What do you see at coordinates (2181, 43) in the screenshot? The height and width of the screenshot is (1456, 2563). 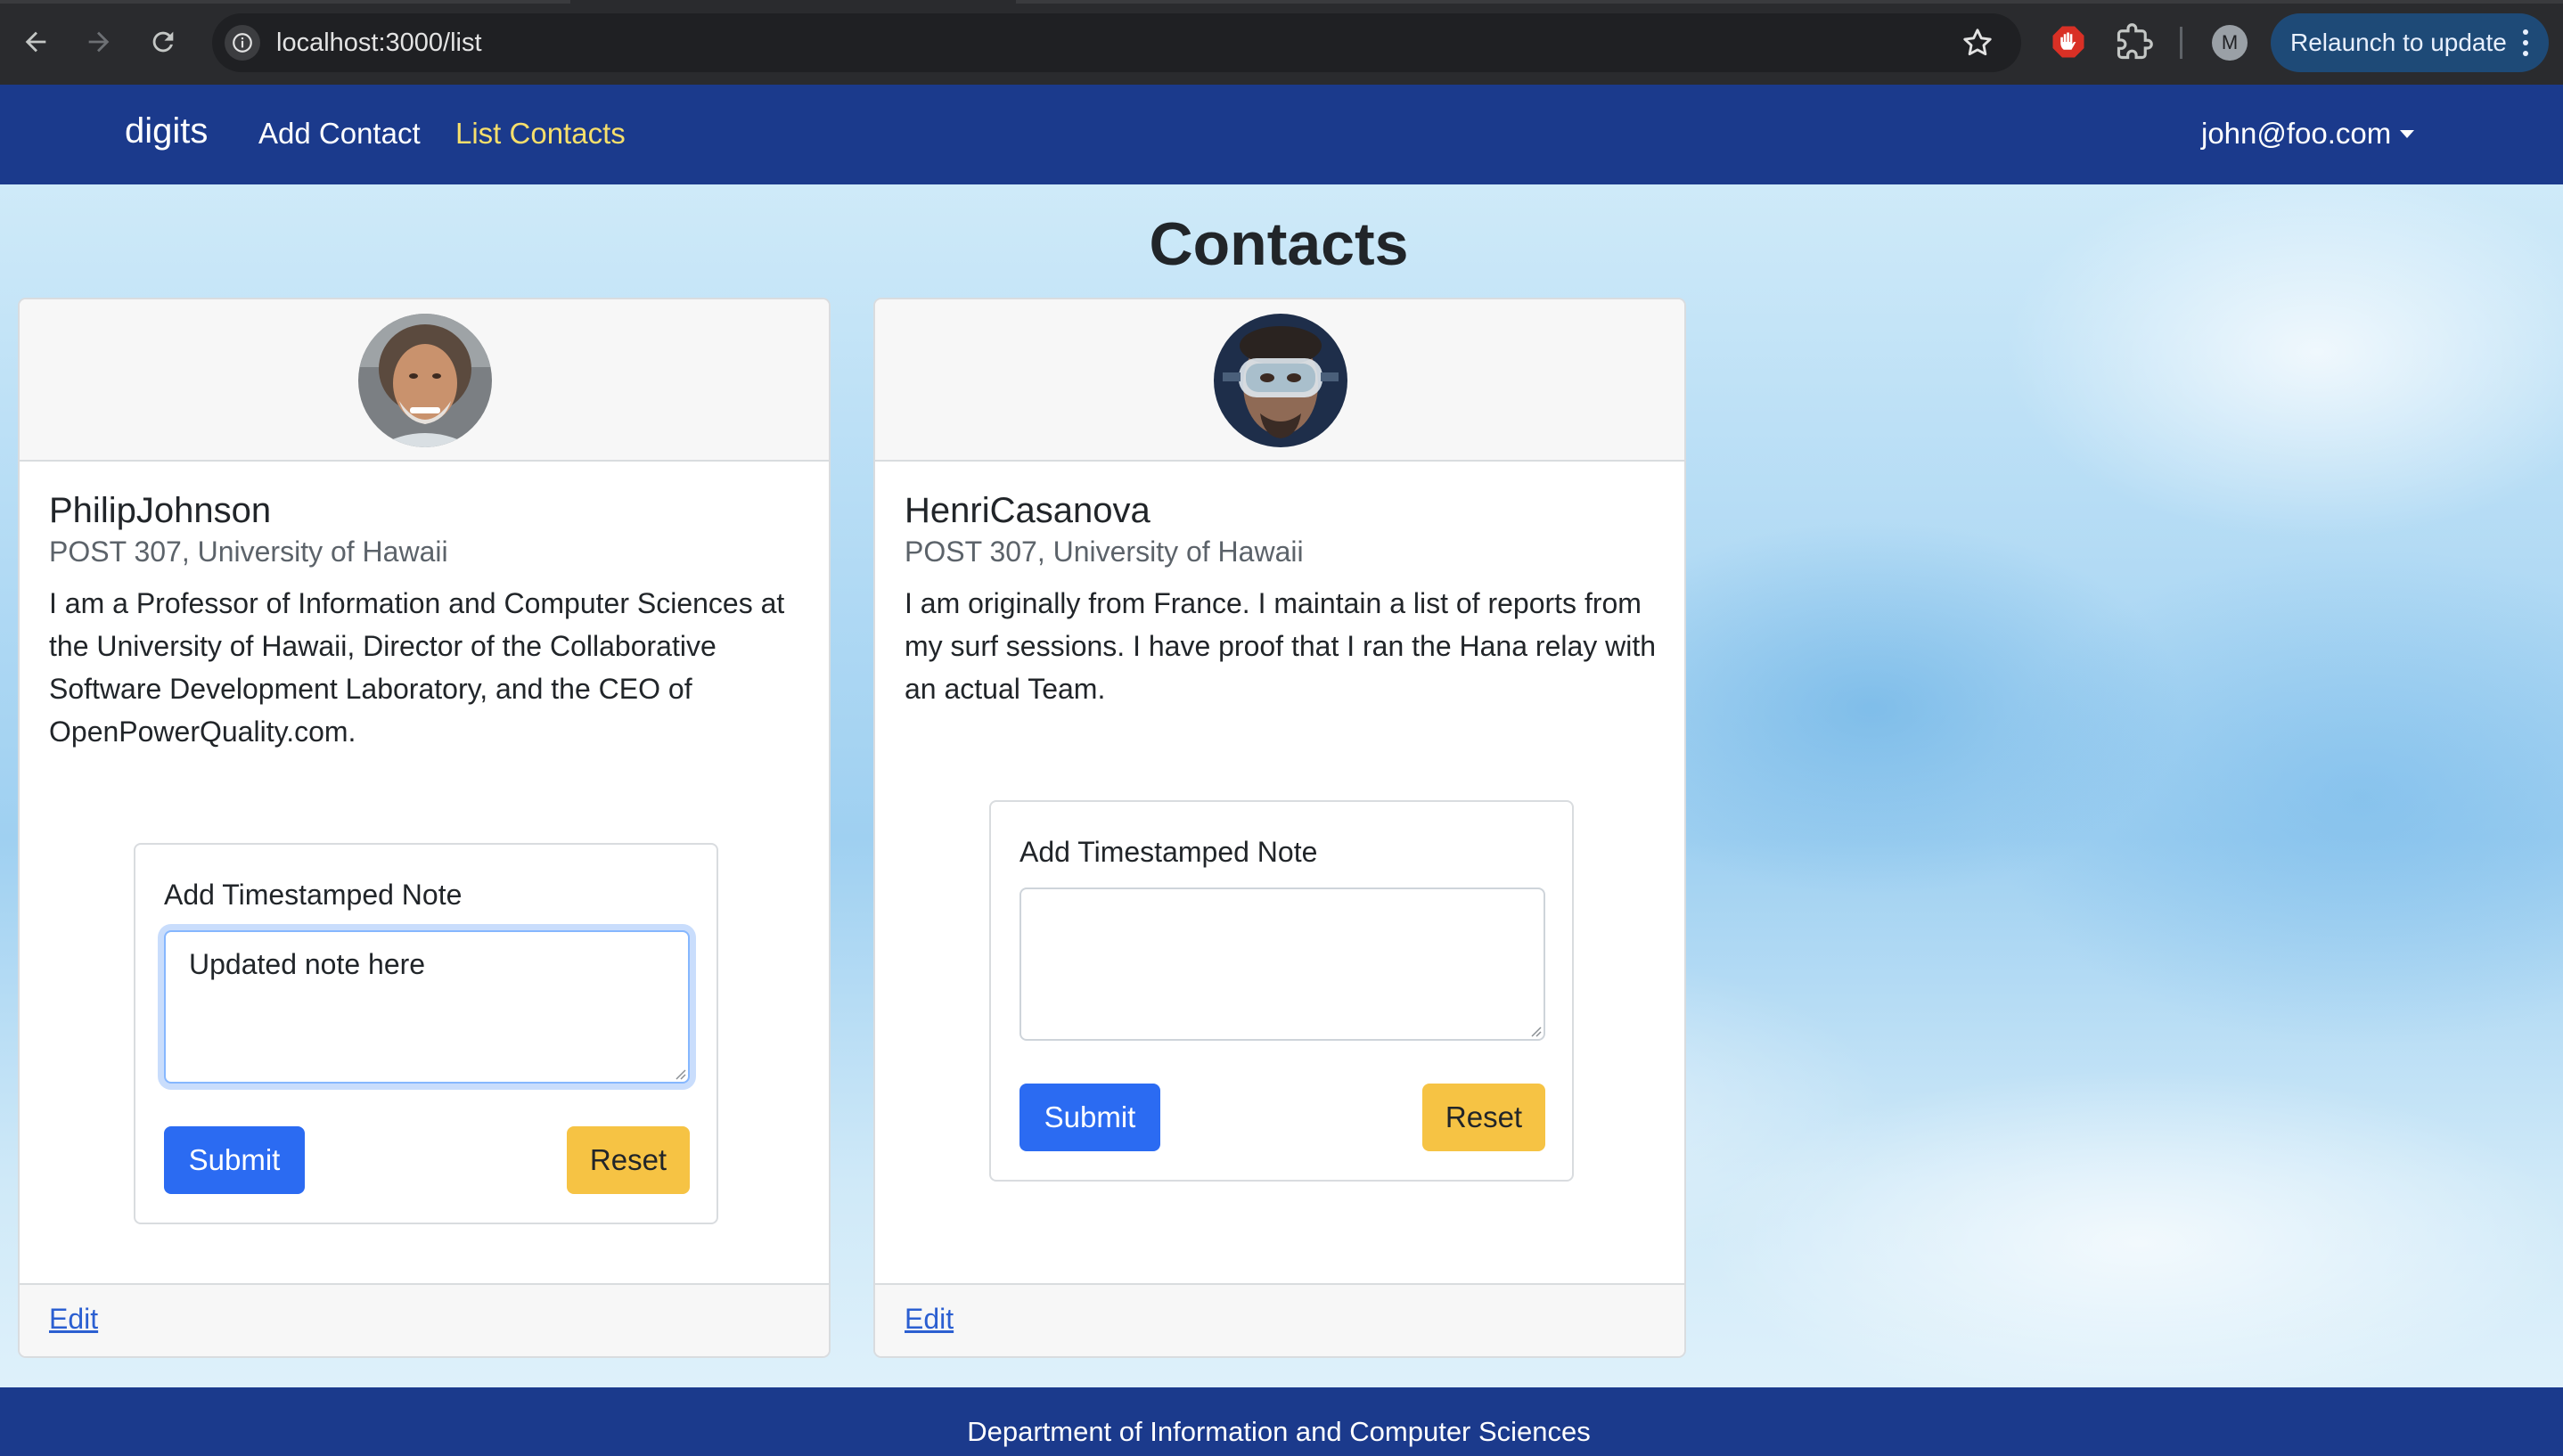 I see `toolbar-divider` at bounding box center [2181, 43].